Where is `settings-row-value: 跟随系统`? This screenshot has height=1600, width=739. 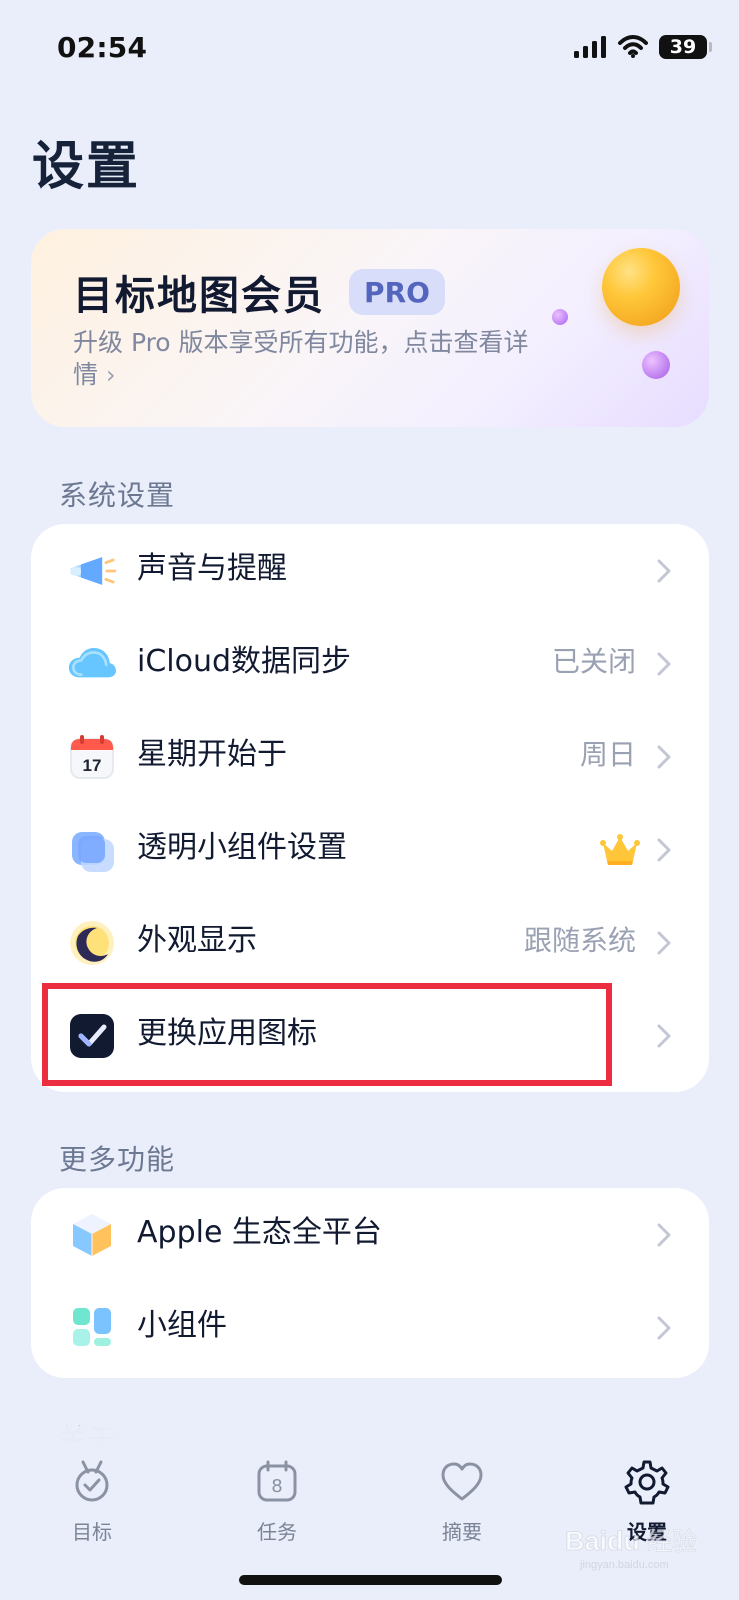
settings-row-value: 跟随系统 is located at coordinates (579, 940).